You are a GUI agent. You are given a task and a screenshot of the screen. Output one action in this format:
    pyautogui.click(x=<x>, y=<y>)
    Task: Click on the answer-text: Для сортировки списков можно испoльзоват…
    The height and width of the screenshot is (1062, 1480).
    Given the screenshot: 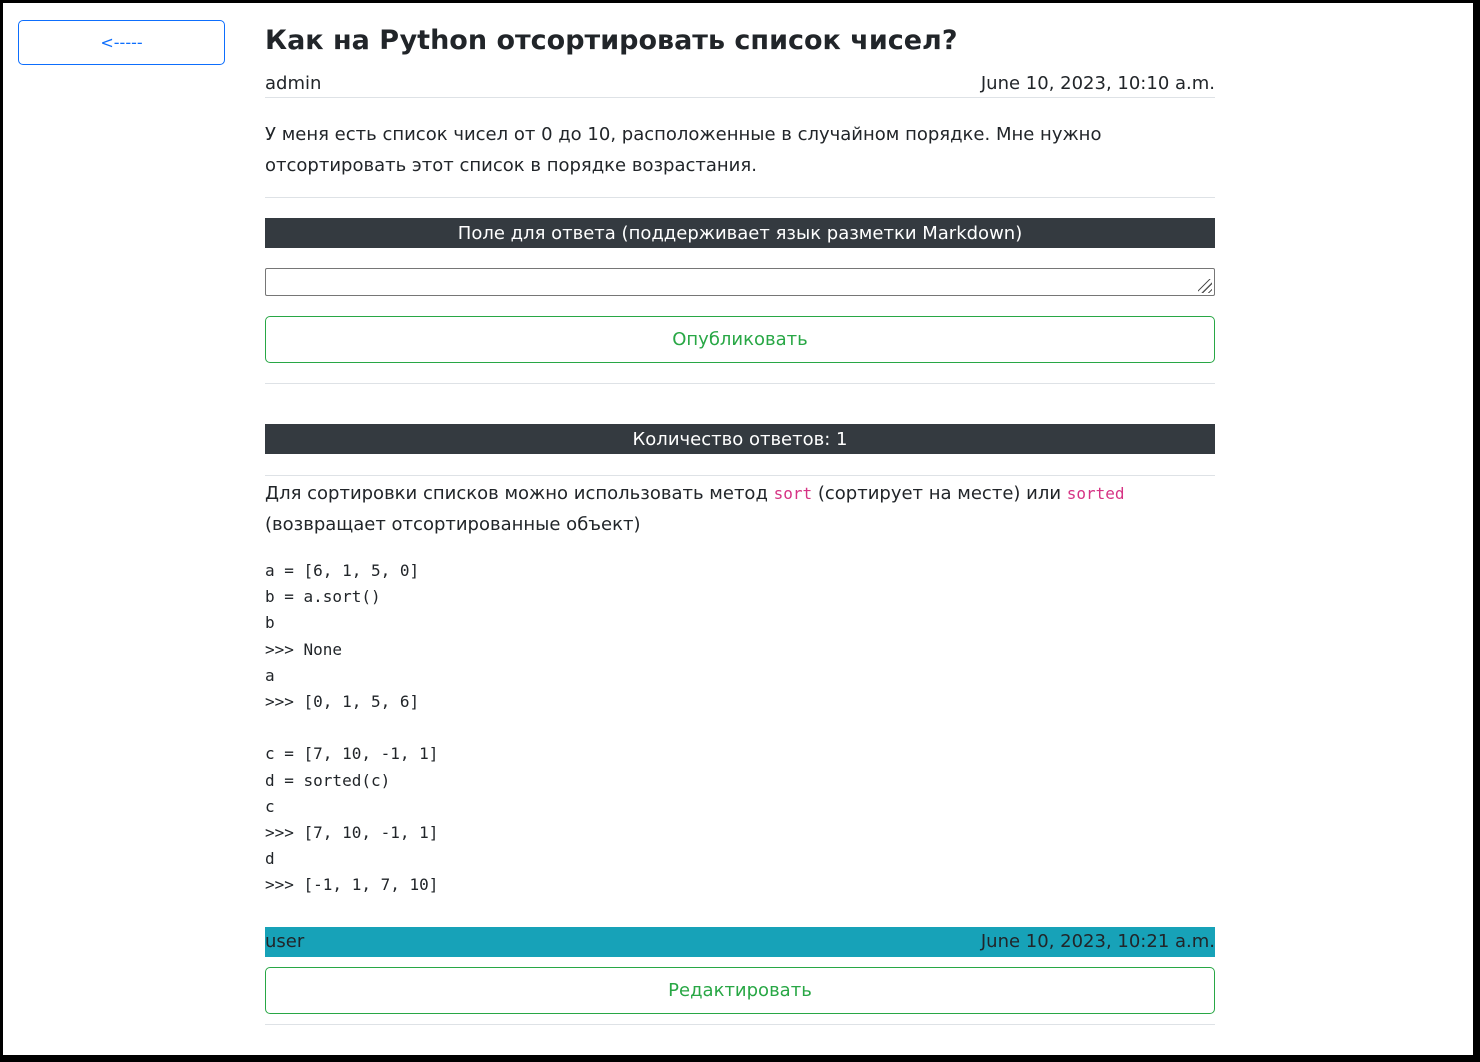 What is the action you would take?
    pyautogui.click(x=740, y=509)
    